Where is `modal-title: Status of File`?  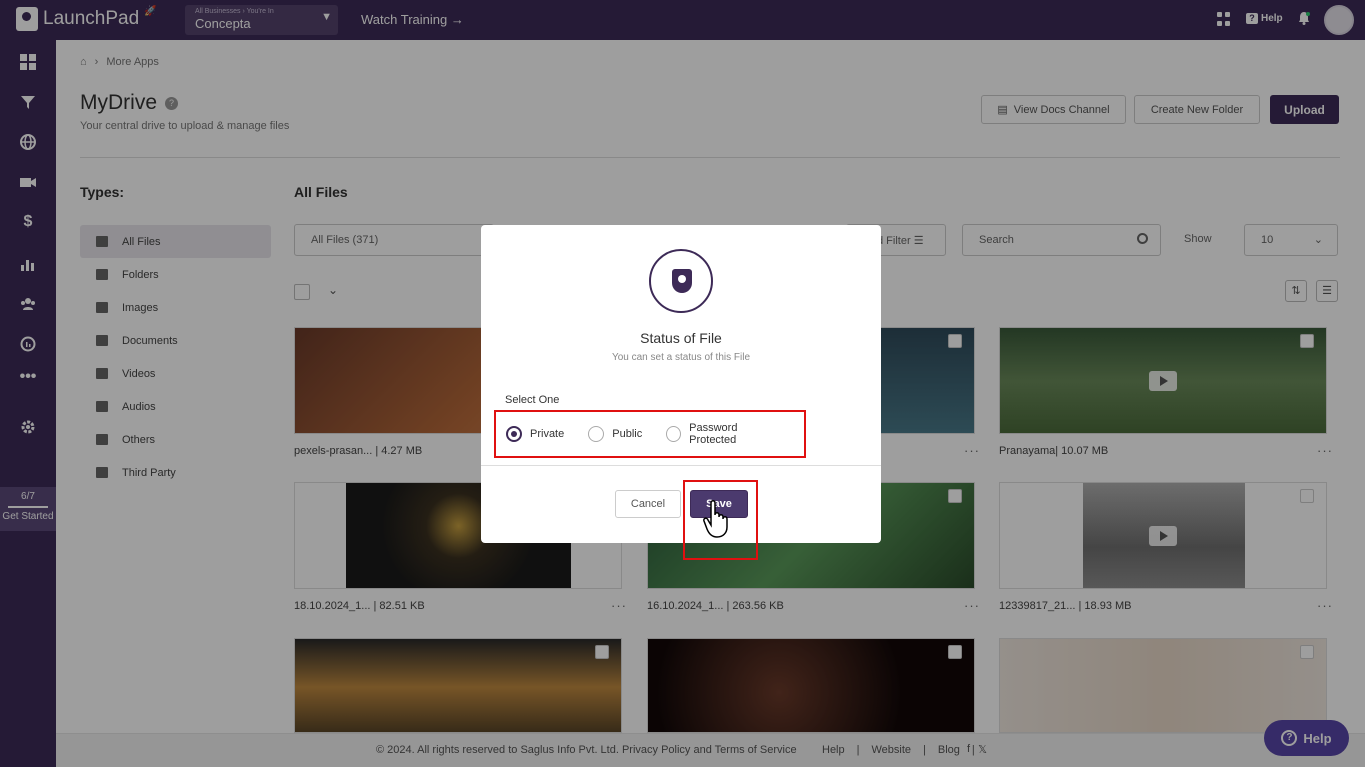 modal-title: Status of File is located at coordinates (681, 338).